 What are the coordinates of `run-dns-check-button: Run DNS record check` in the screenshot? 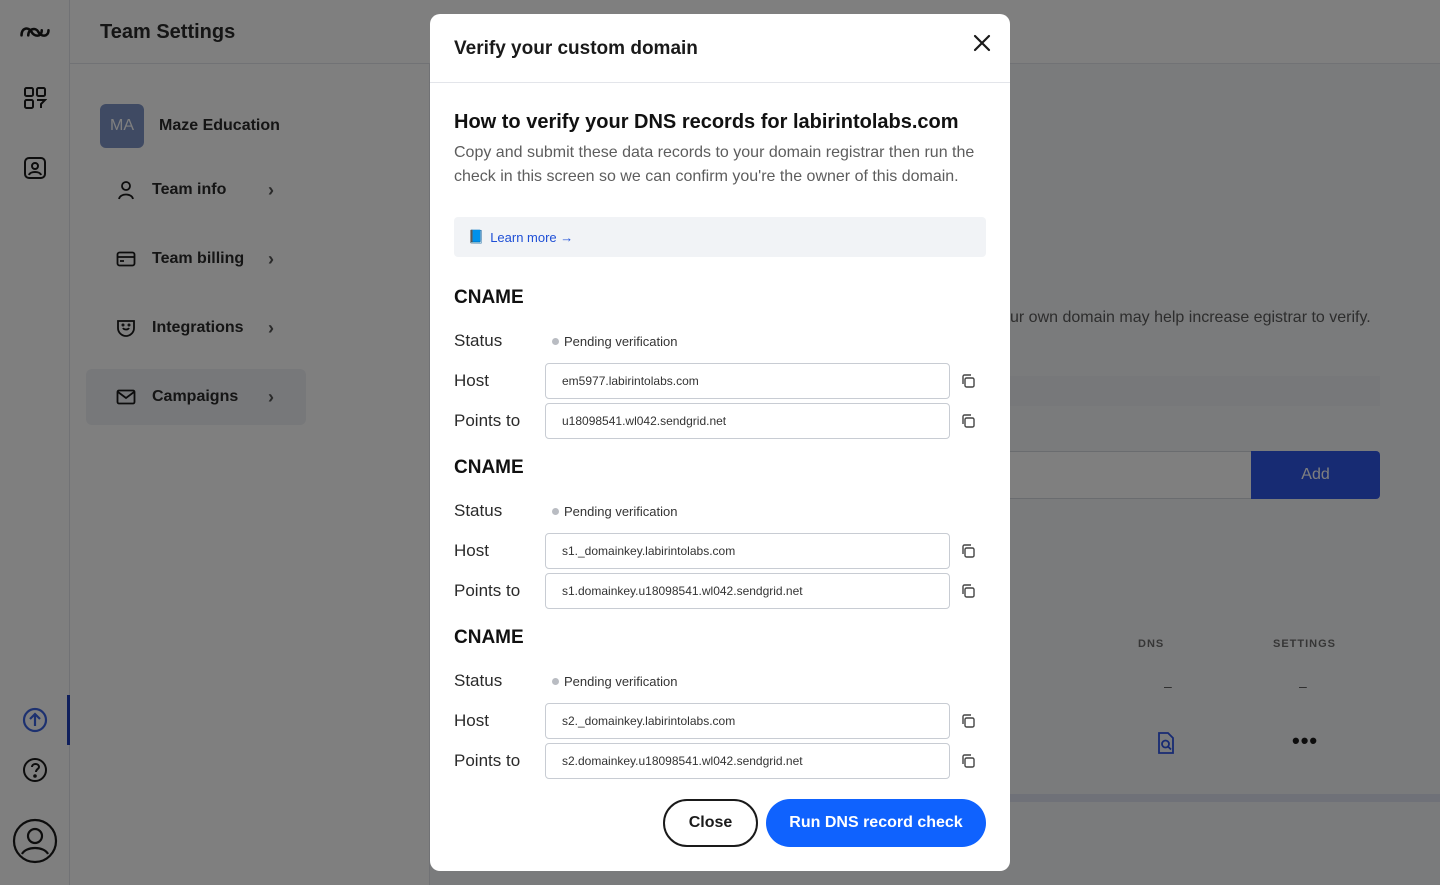 It's located at (876, 823).